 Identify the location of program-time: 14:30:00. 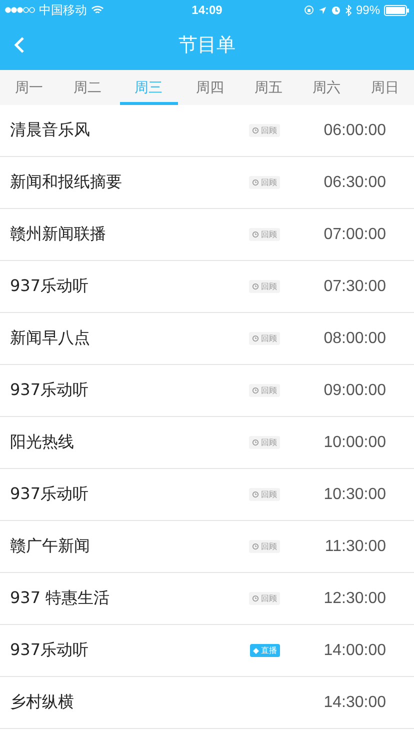
(354, 703).